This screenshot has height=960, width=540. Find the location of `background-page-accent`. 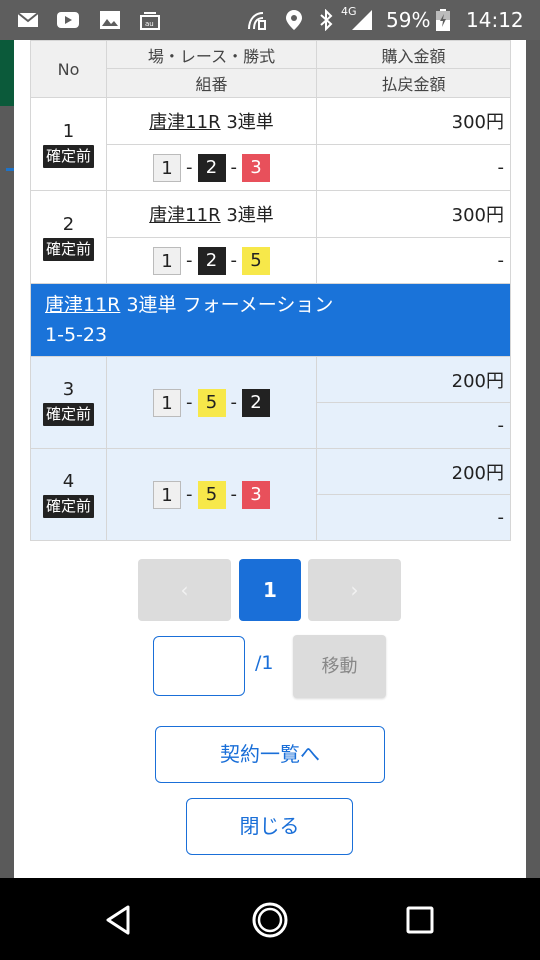

background-page-accent is located at coordinates (10, 169).